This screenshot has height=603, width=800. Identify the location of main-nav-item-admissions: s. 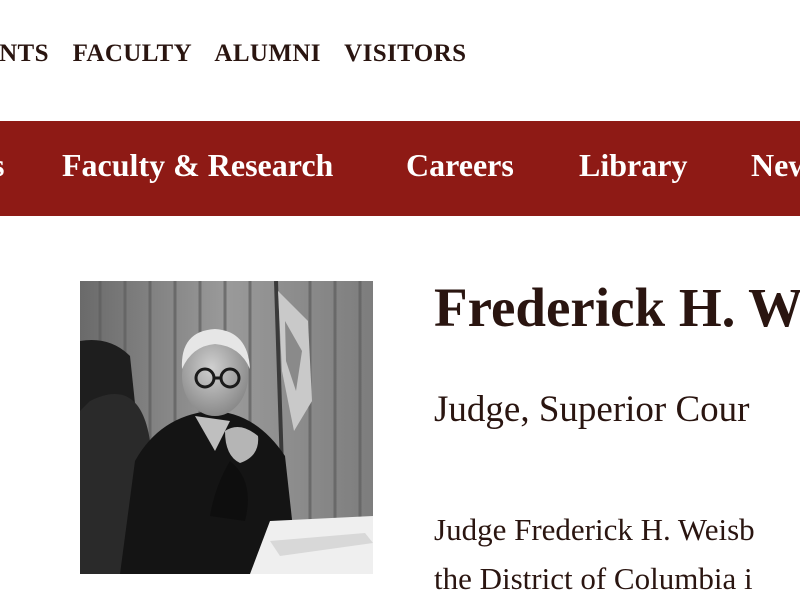
(2, 165).